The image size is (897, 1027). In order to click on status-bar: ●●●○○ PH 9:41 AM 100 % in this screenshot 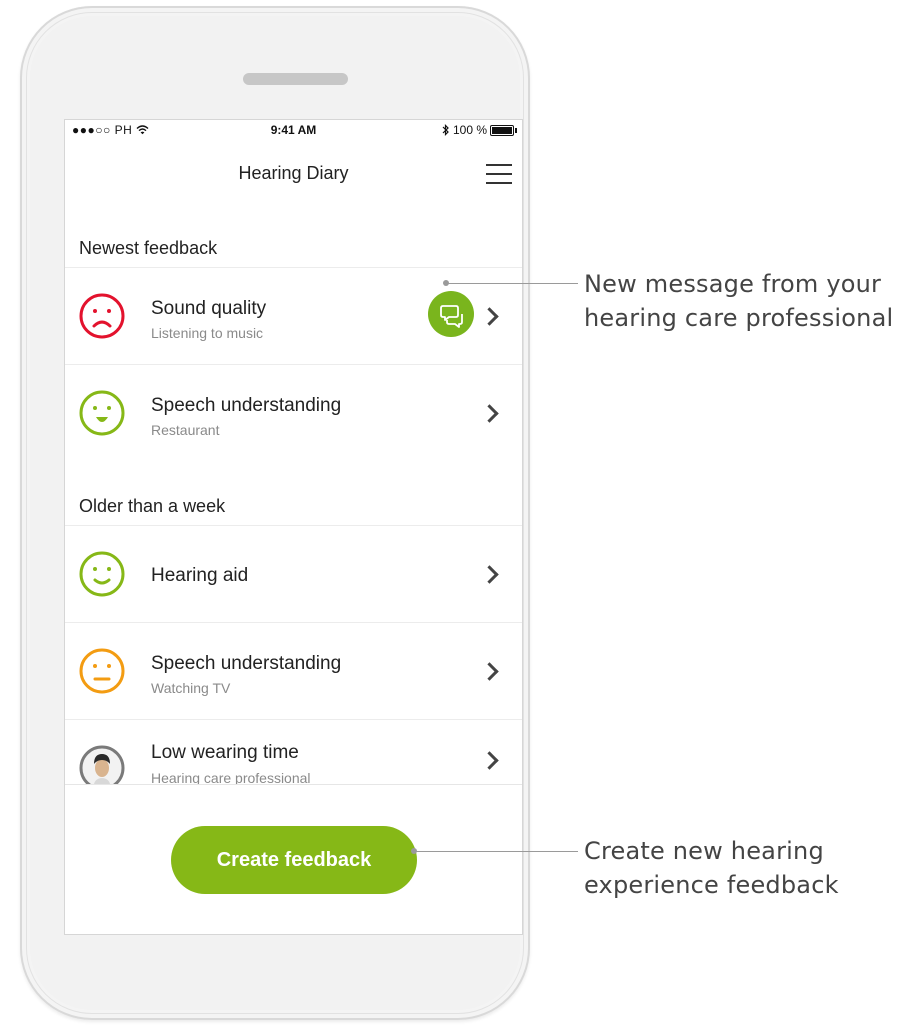, I will do `click(293, 130)`.